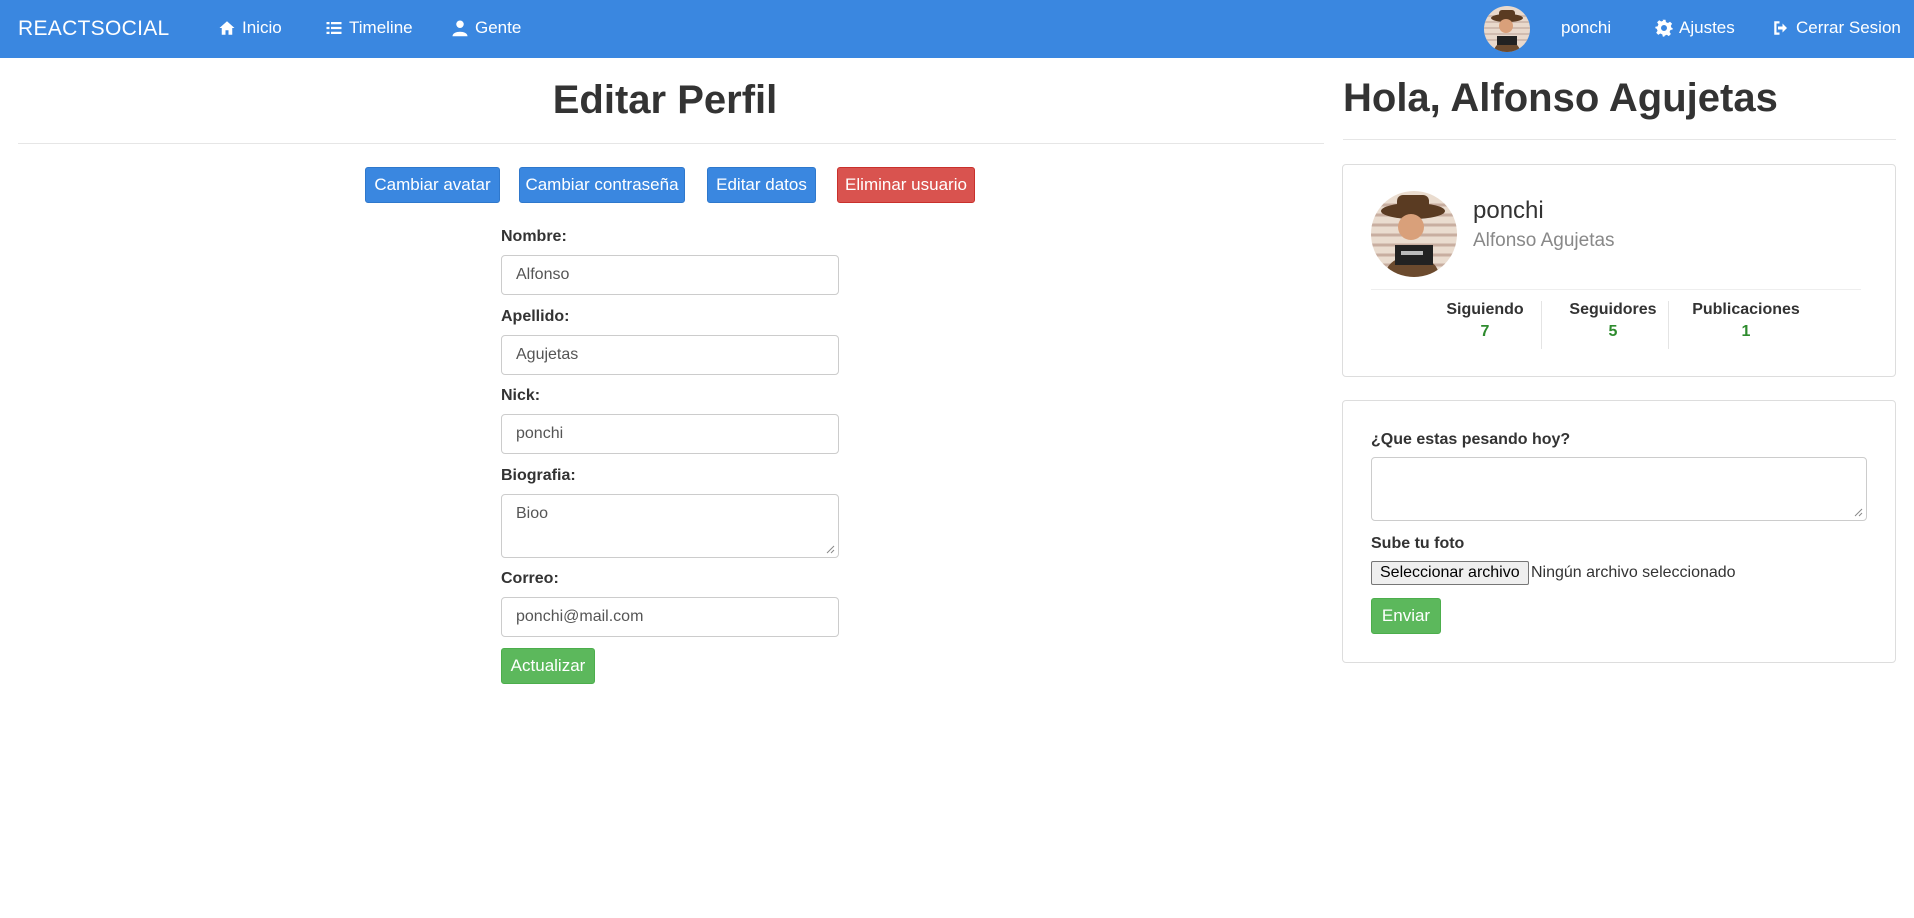  I want to click on file-status-text: Ningún archivo seleccionado, so click(1633, 572).